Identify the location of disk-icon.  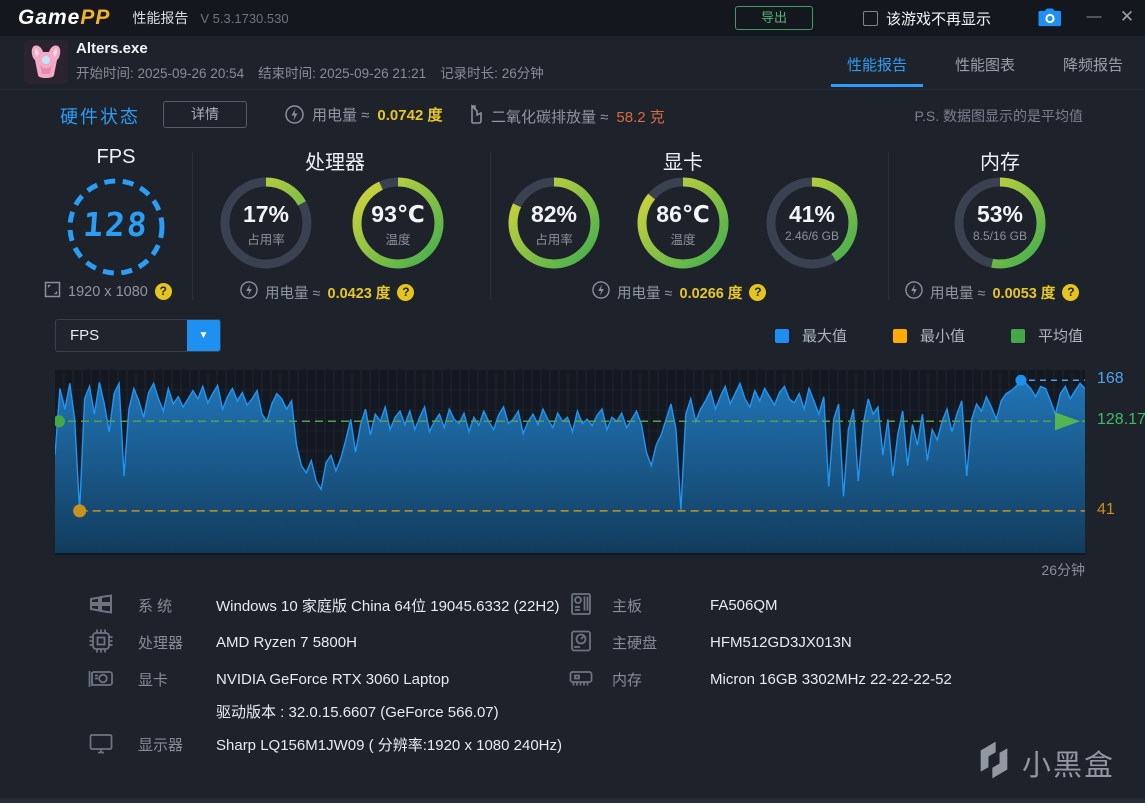
(582, 642).